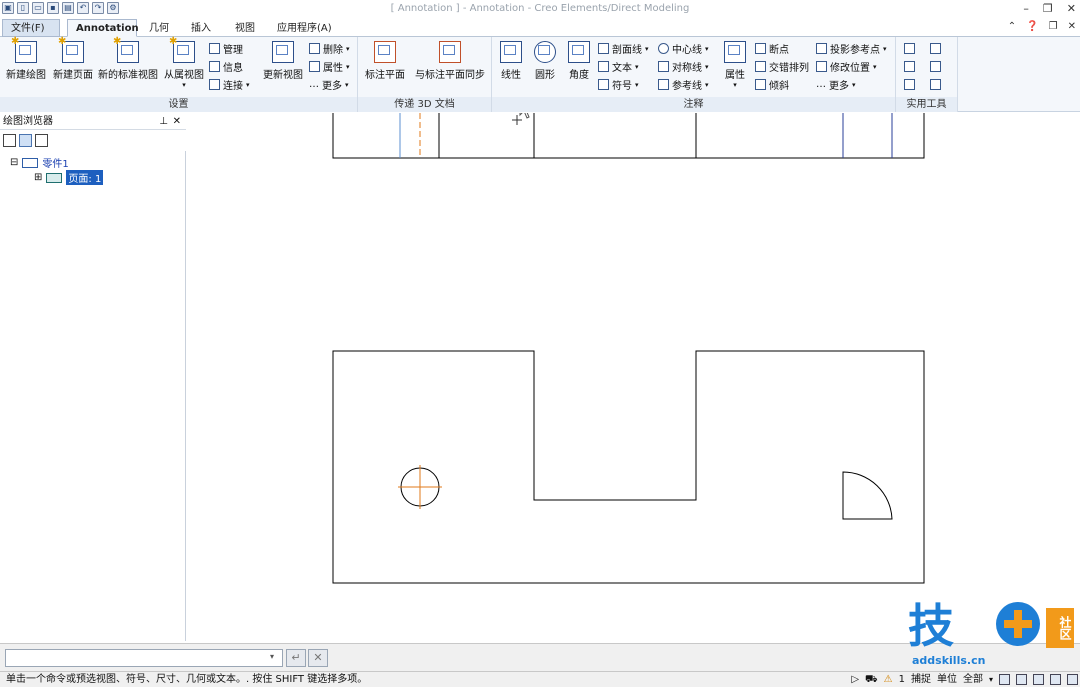  I want to click on annot-more-button: … 更多 ▾, so click(836, 84).